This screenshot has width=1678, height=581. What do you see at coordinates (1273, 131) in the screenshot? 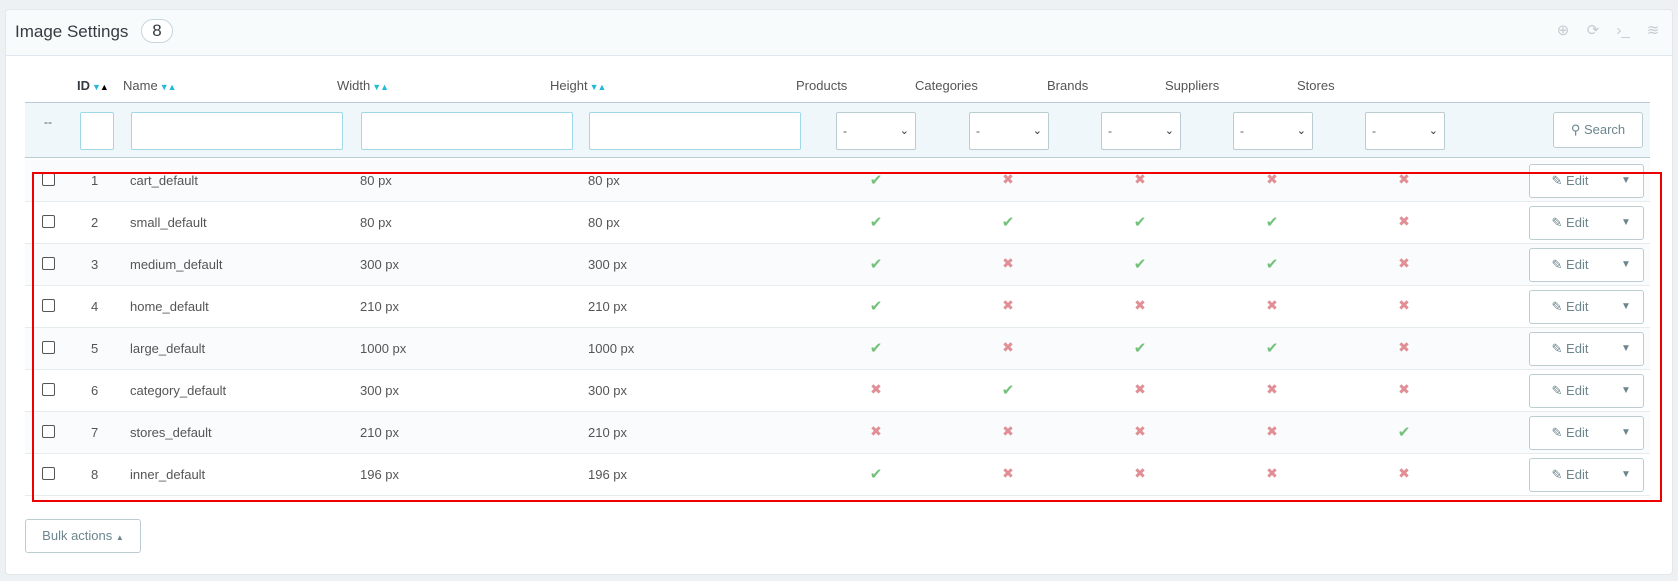
I see `filter-suppliers-select: - ⌄` at bounding box center [1273, 131].